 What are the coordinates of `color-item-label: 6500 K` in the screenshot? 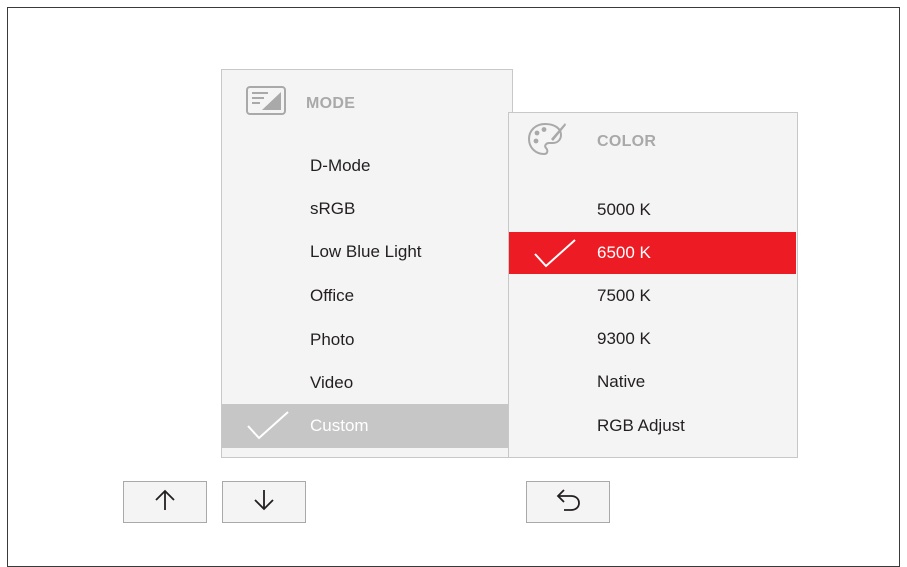 It's located at (624, 252).